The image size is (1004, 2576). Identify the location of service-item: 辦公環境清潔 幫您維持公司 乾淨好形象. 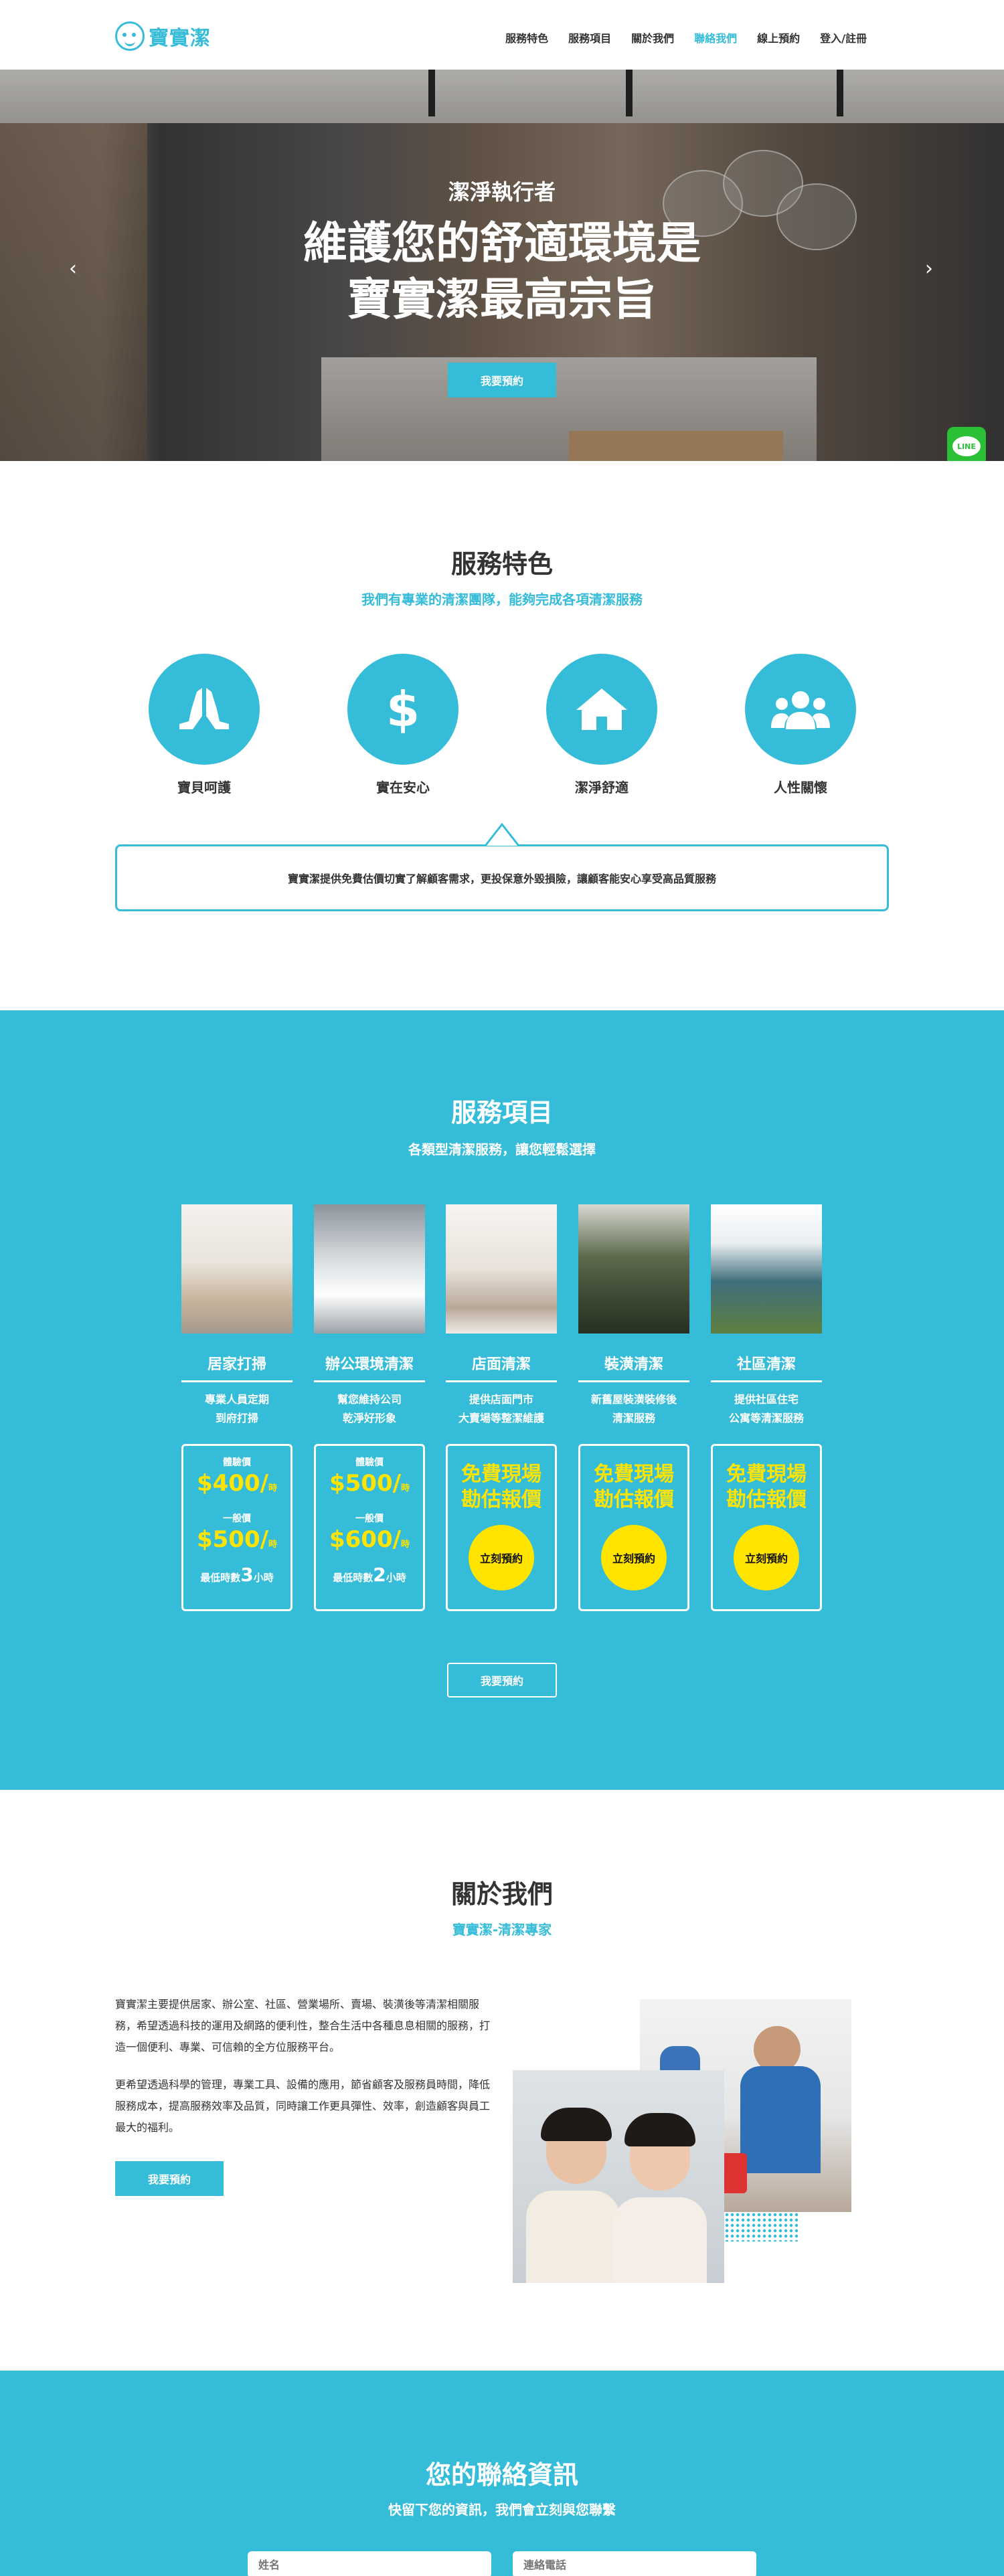
(369, 1316).